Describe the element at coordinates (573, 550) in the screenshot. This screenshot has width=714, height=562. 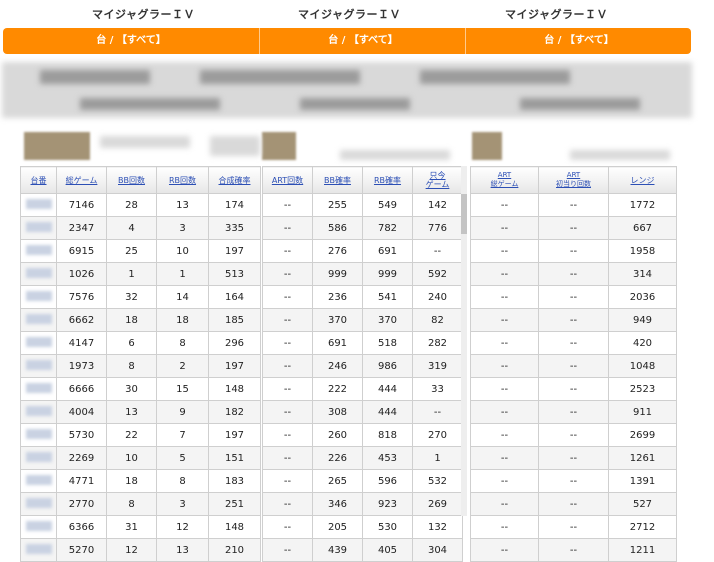
I see `table-row: -- -- 1211` at that location.